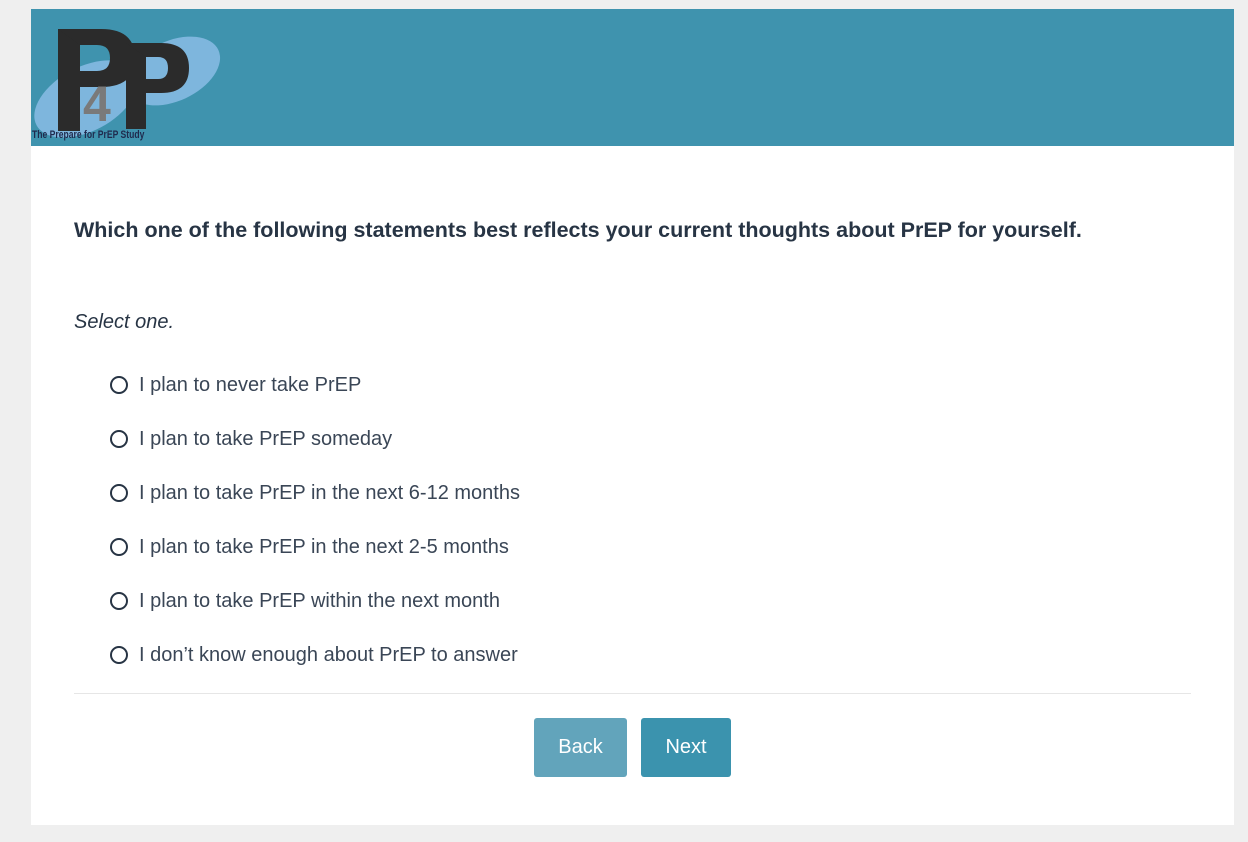 This screenshot has height=842, width=1248. I want to click on answer-option: I plan to never take PrEP, so click(315, 385).